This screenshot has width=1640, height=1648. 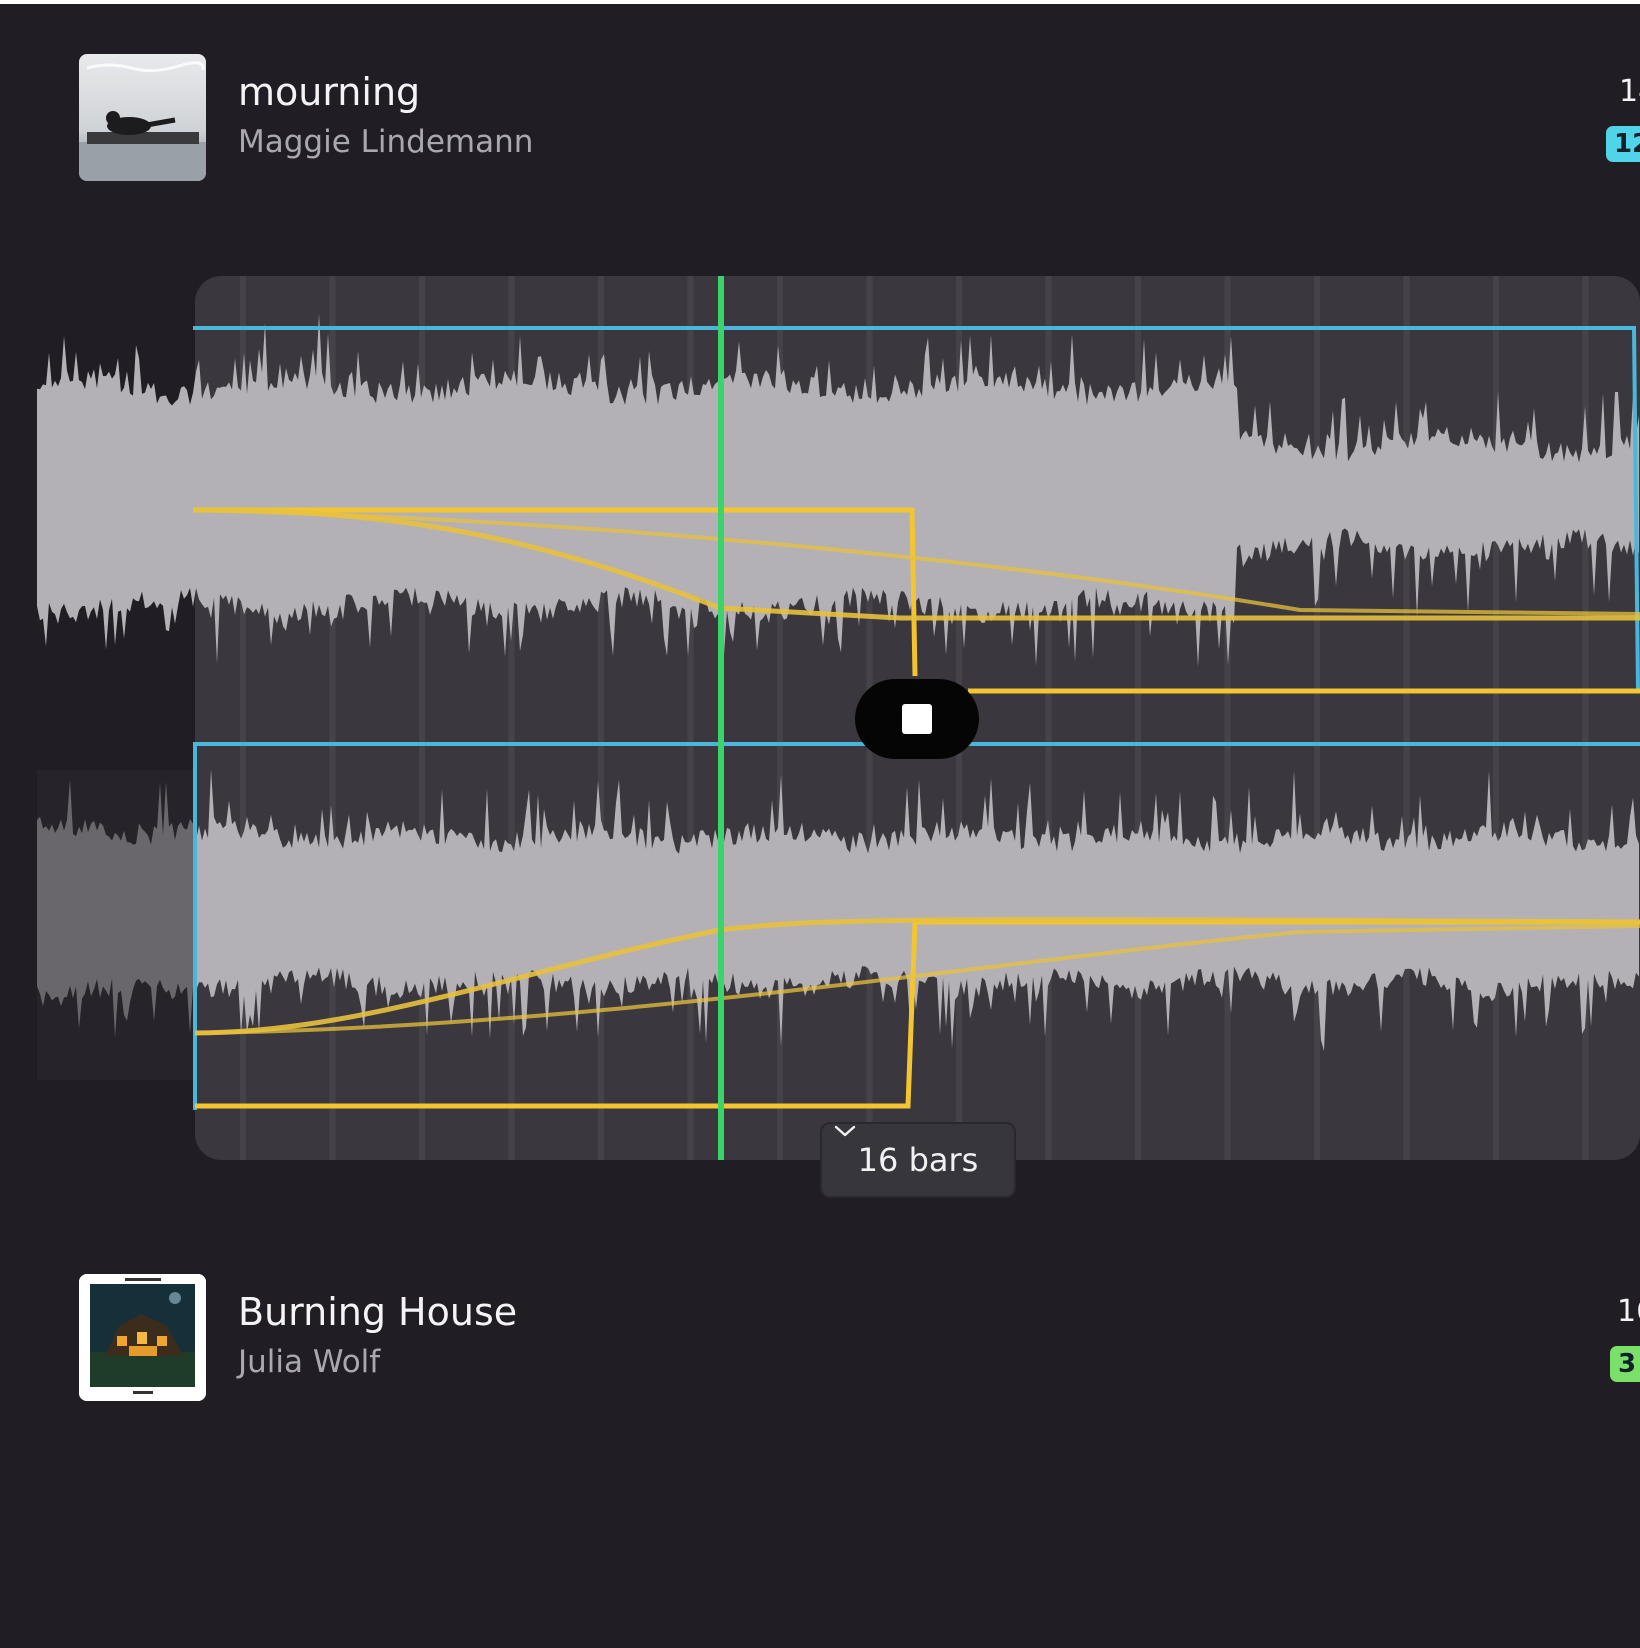 I want to click on stop-icon, so click(x=917, y=719).